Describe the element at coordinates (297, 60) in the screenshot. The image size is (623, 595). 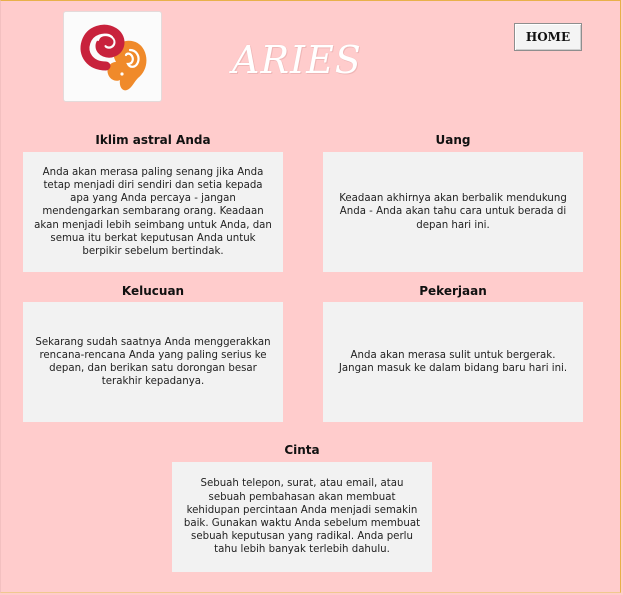
I see `page-title: ARIES` at that location.